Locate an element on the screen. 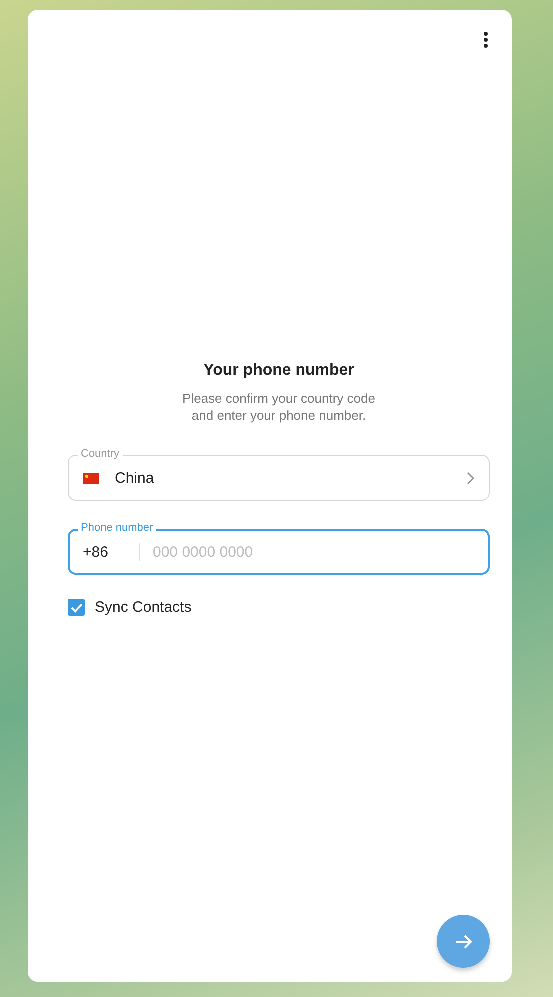  subtitle-text: Please confirm your country code is located at coordinates (279, 398).